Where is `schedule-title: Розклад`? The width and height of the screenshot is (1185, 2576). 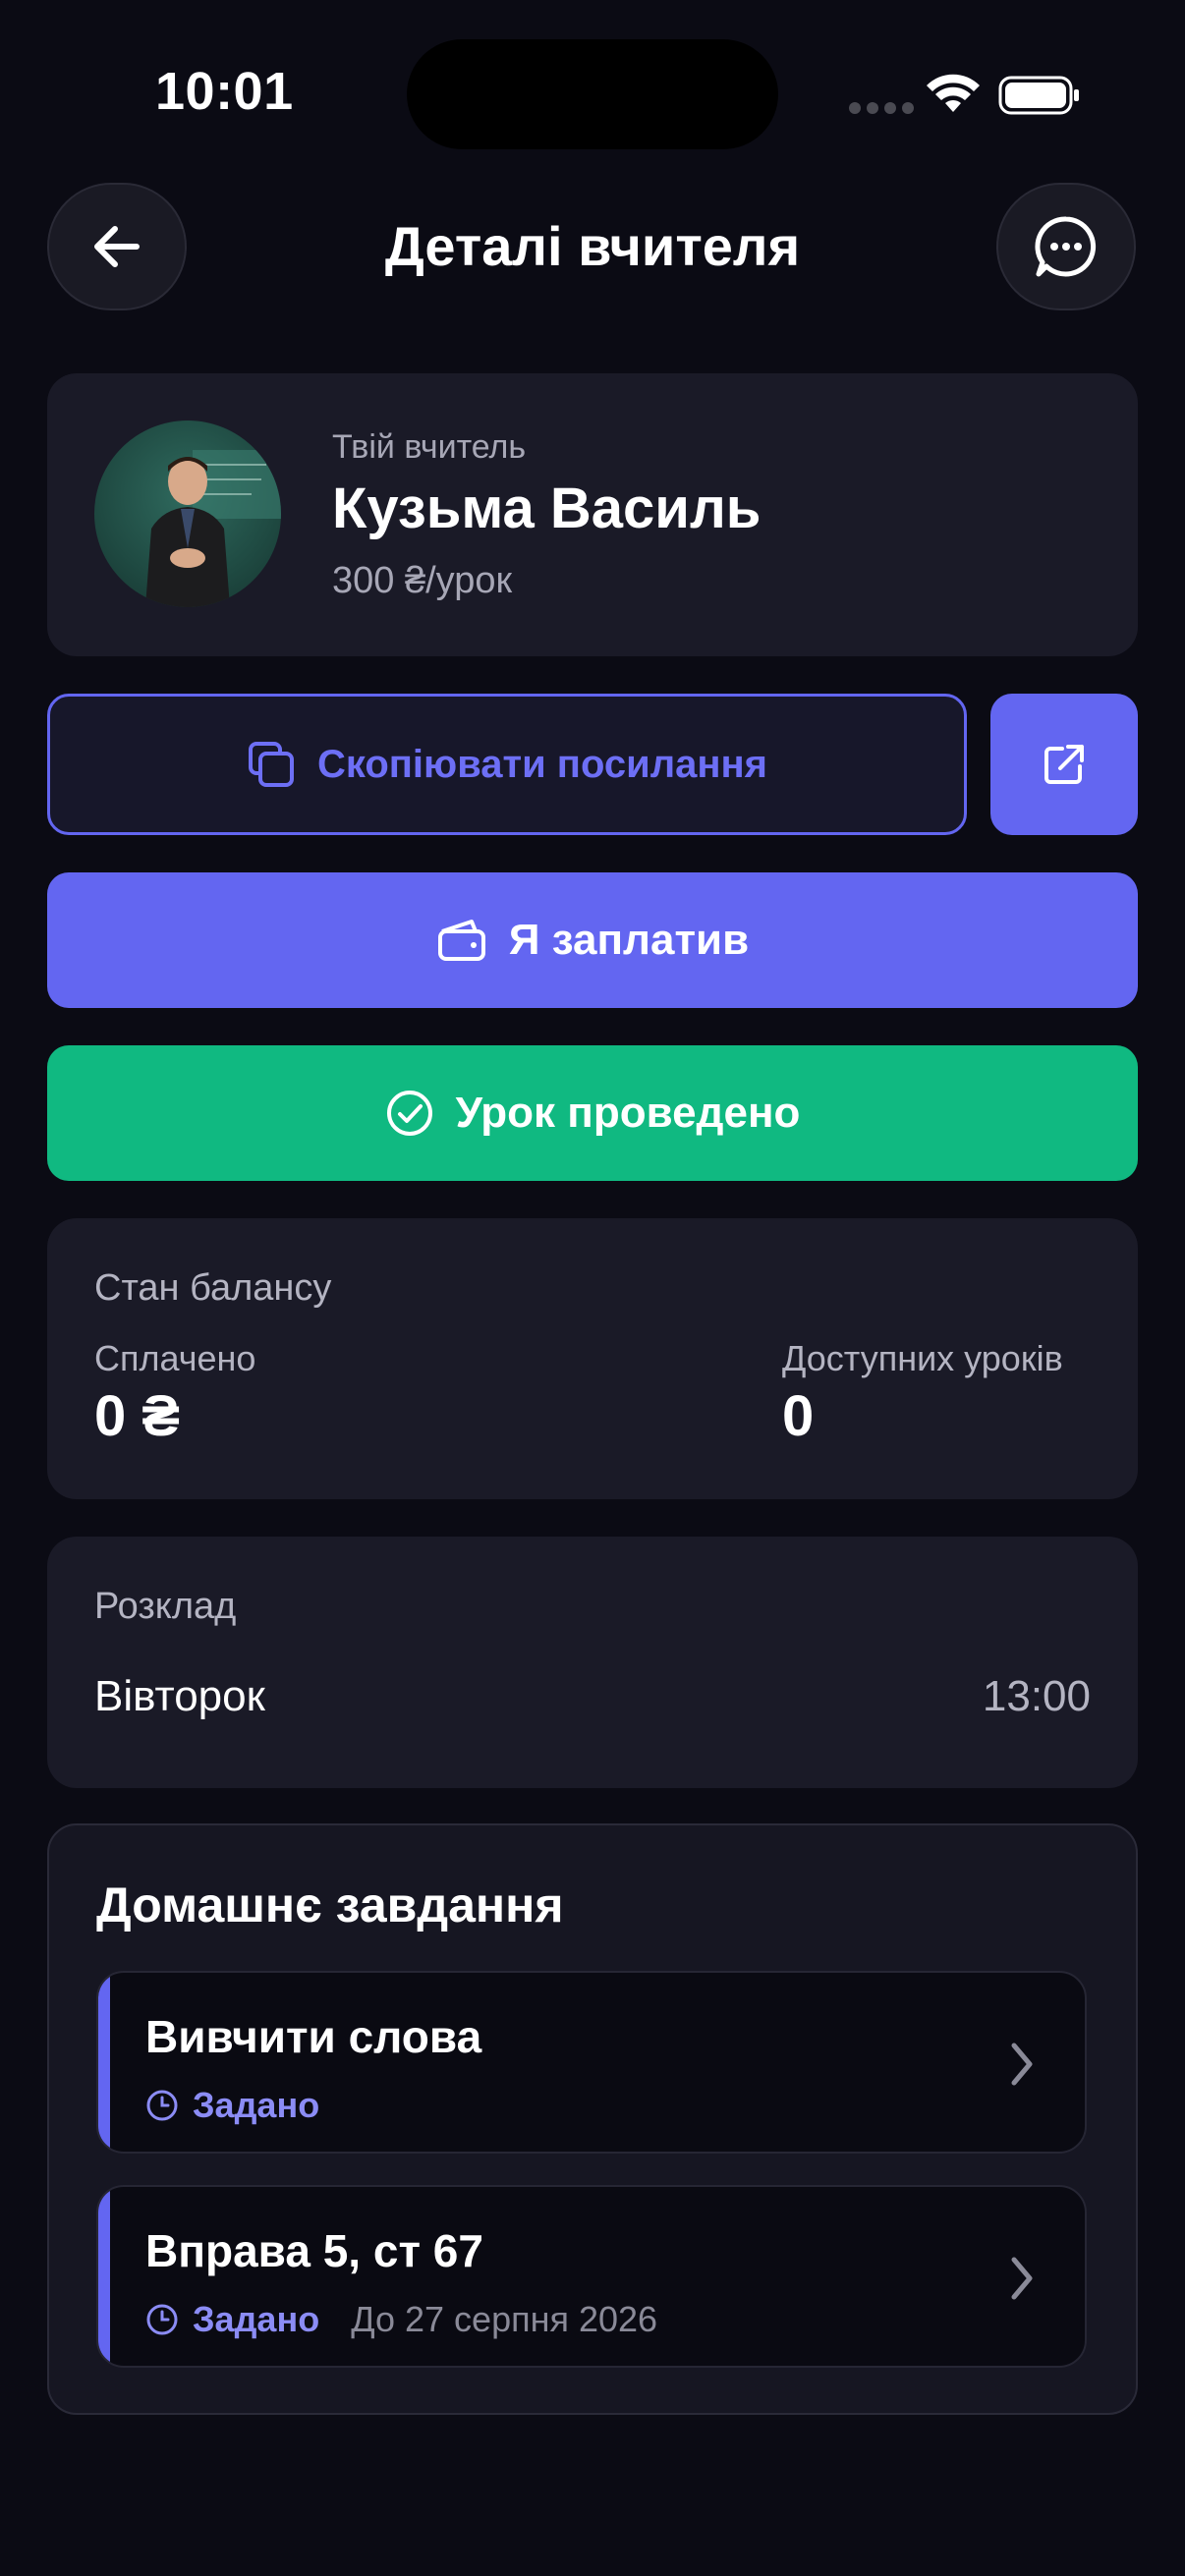 schedule-title: Розклад is located at coordinates (166, 1606).